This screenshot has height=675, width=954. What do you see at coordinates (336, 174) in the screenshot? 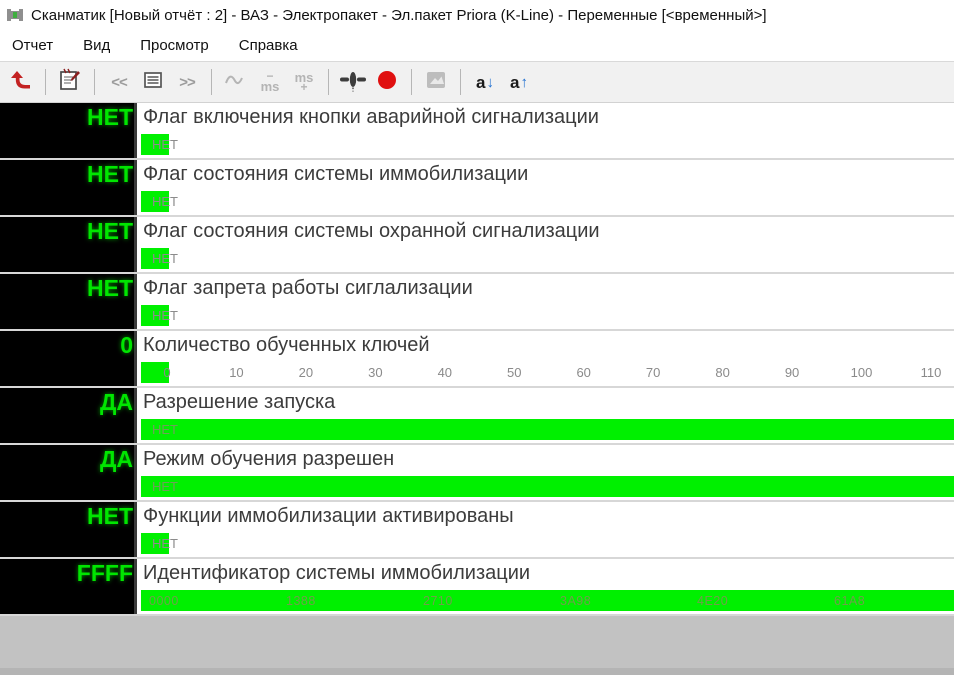
I see `variable-label: Флаг состояния системы иммобилизации` at bounding box center [336, 174].